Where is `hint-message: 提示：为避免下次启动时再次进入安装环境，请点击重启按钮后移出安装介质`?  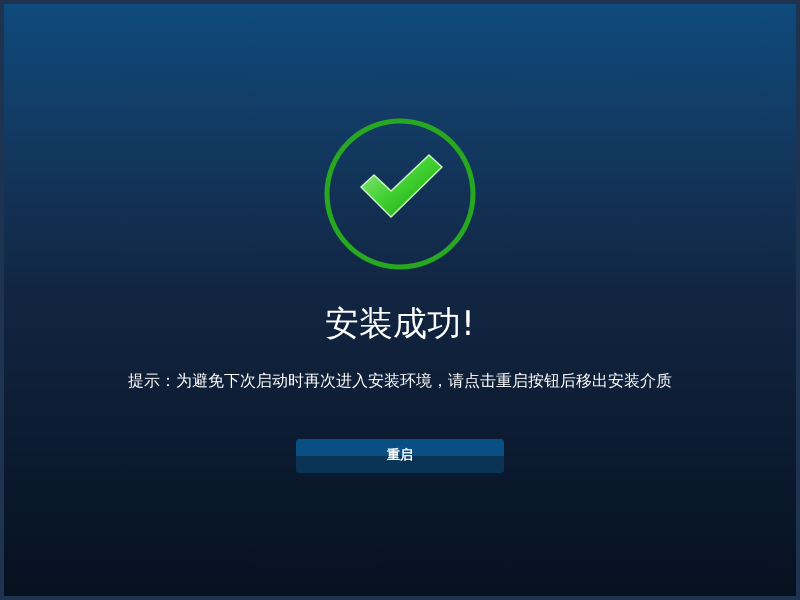
hint-message: 提示：为避免下次启动时再次进入安装环境，请点击重启按钮后移出安装介质 is located at coordinates (400, 381).